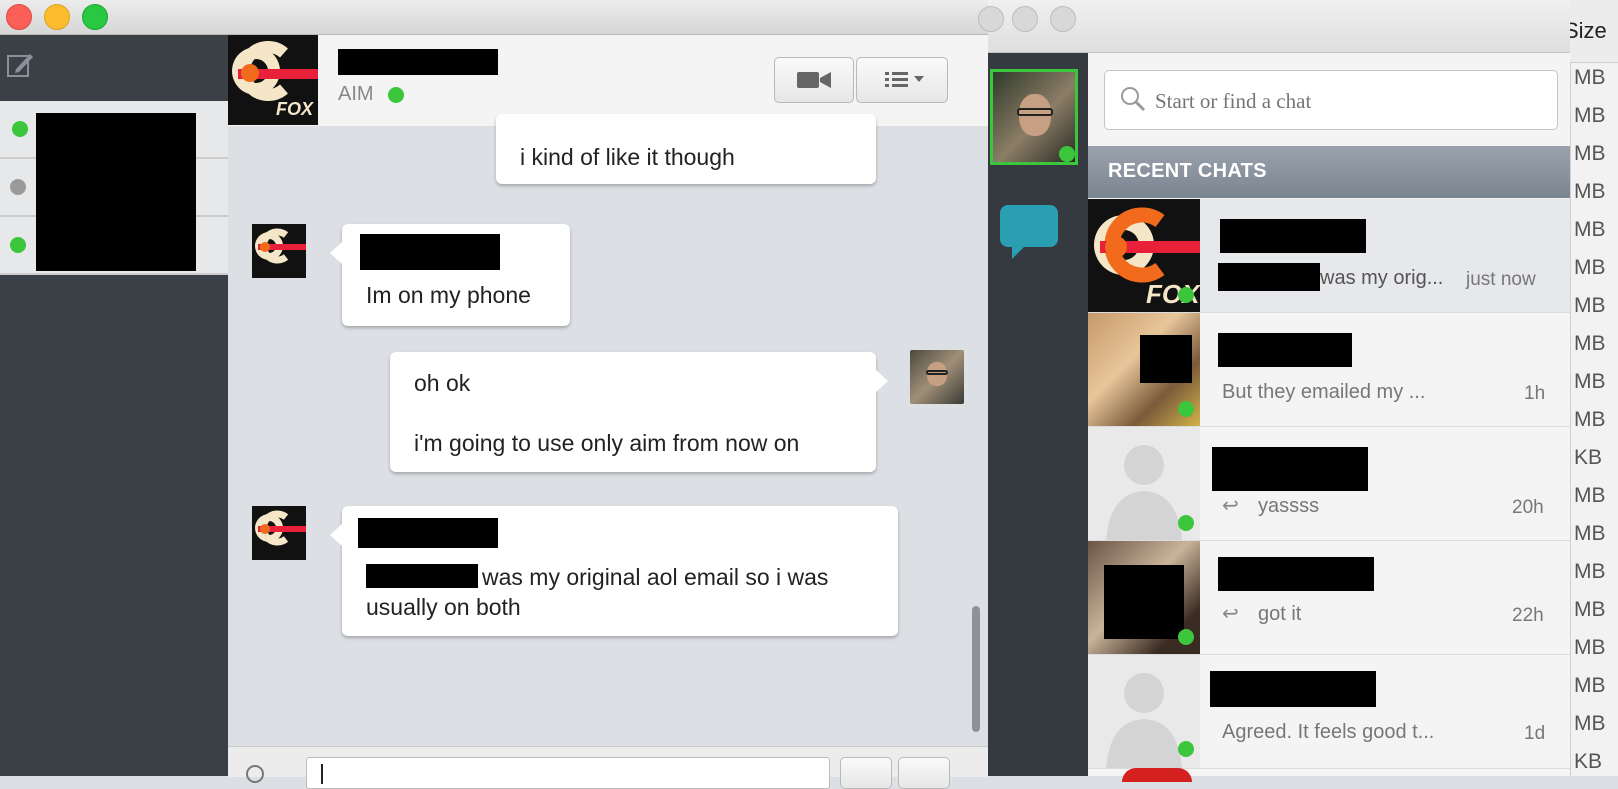 The height and width of the screenshot is (789, 1618). I want to click on recent-chat-row: But they emailed my ... 1h, so click(1329, 370).